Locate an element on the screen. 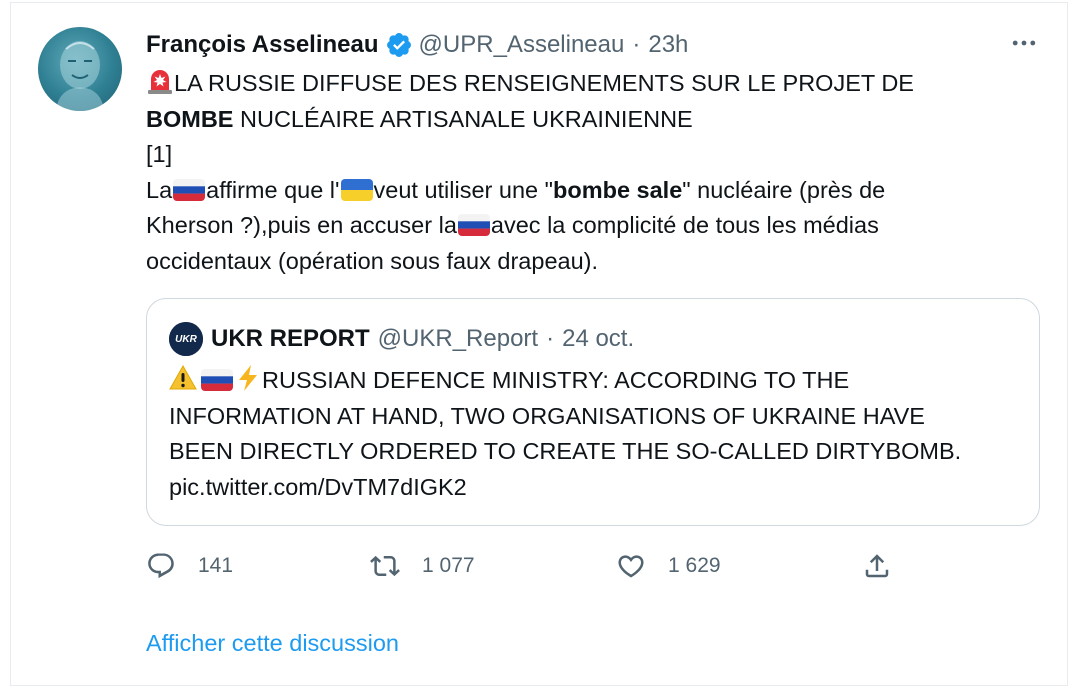 The height and width of the screenshot is (689, 1081). tweet-text-fragment: affirme que l' is located at coordinates (273, 189).